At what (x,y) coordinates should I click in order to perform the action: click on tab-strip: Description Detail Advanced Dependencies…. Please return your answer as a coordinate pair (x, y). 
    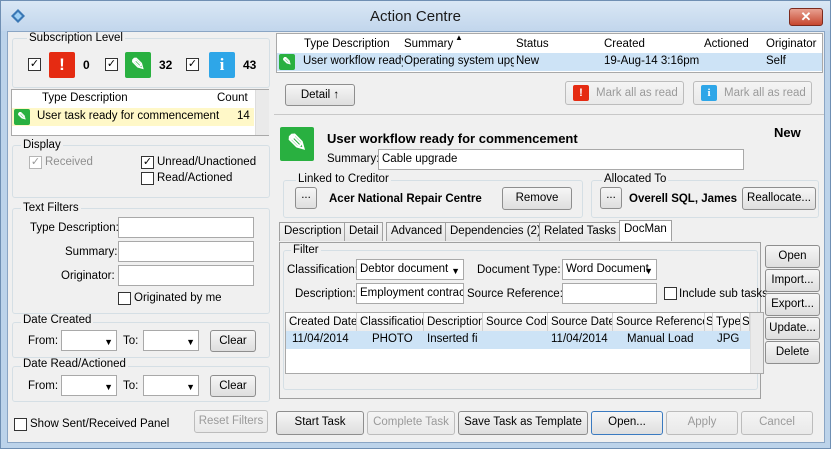
    Looking at the image, I should click on (549, 231).